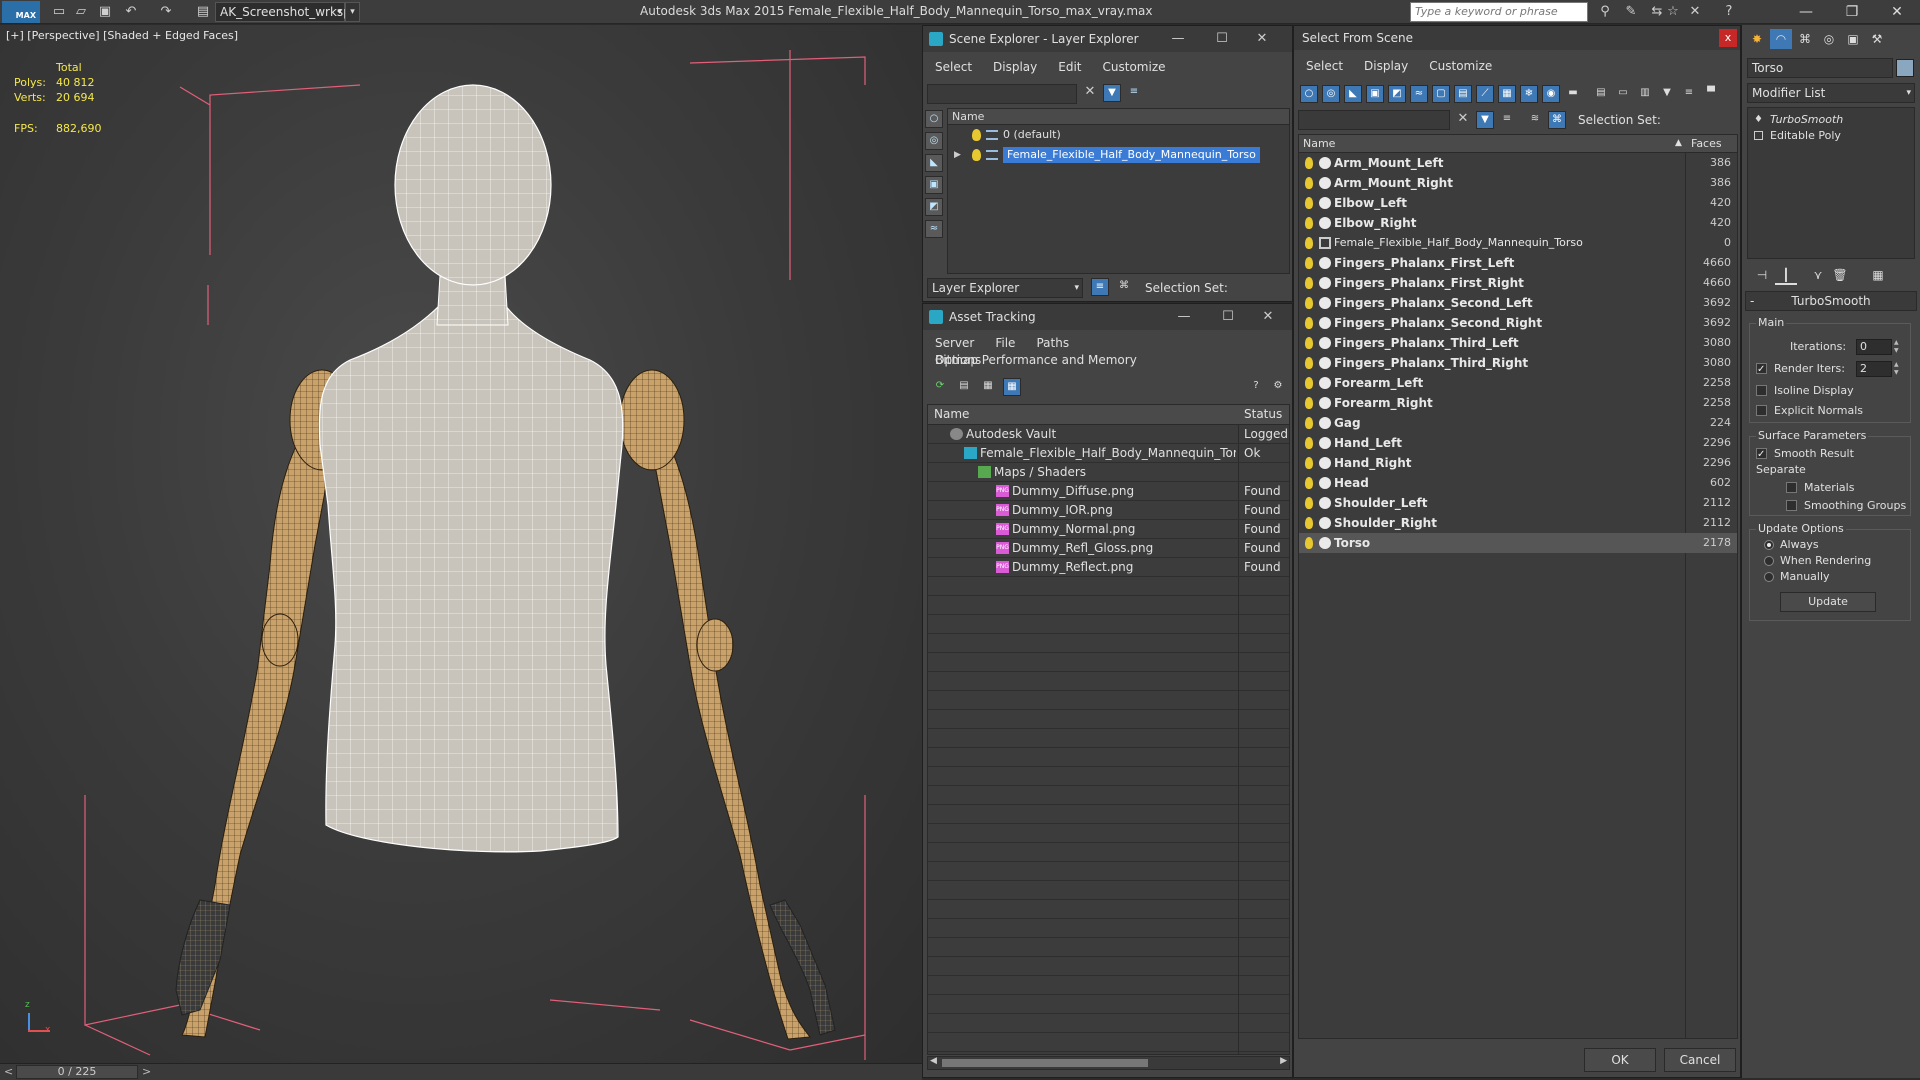  What do you see at coordinates (1485, 94) in the screenshot?
I see `bones-filter-icon: ⟋` at bounding box center [1485, 94].